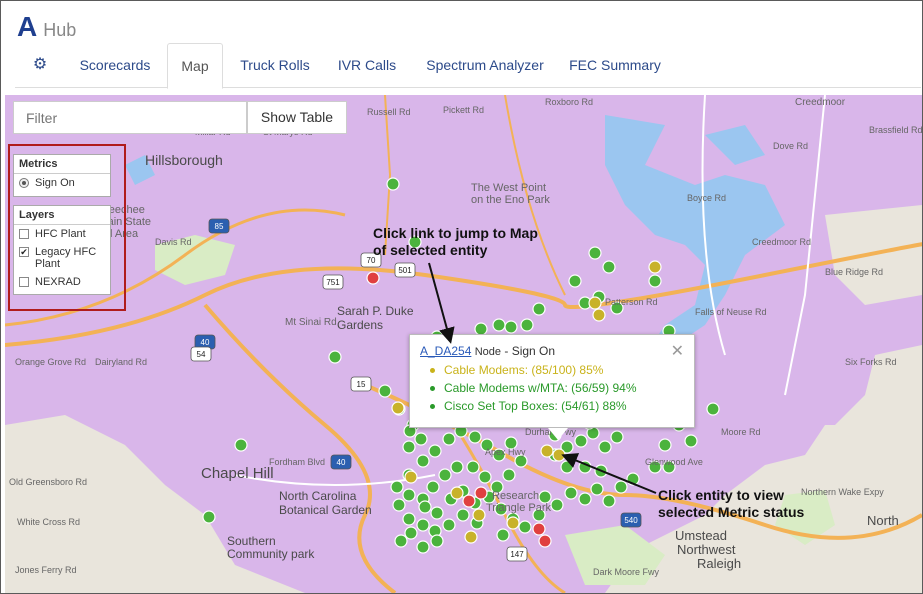 This screenshot has width=923, height=594. I want to click on tab-map: Map, so click(195, 66).